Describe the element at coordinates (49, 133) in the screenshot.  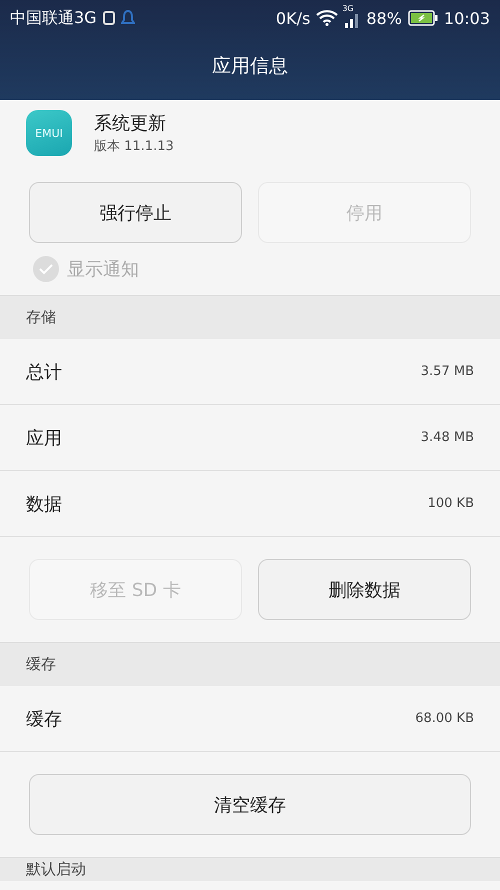
I see `app-icon: EMUI` at that location.